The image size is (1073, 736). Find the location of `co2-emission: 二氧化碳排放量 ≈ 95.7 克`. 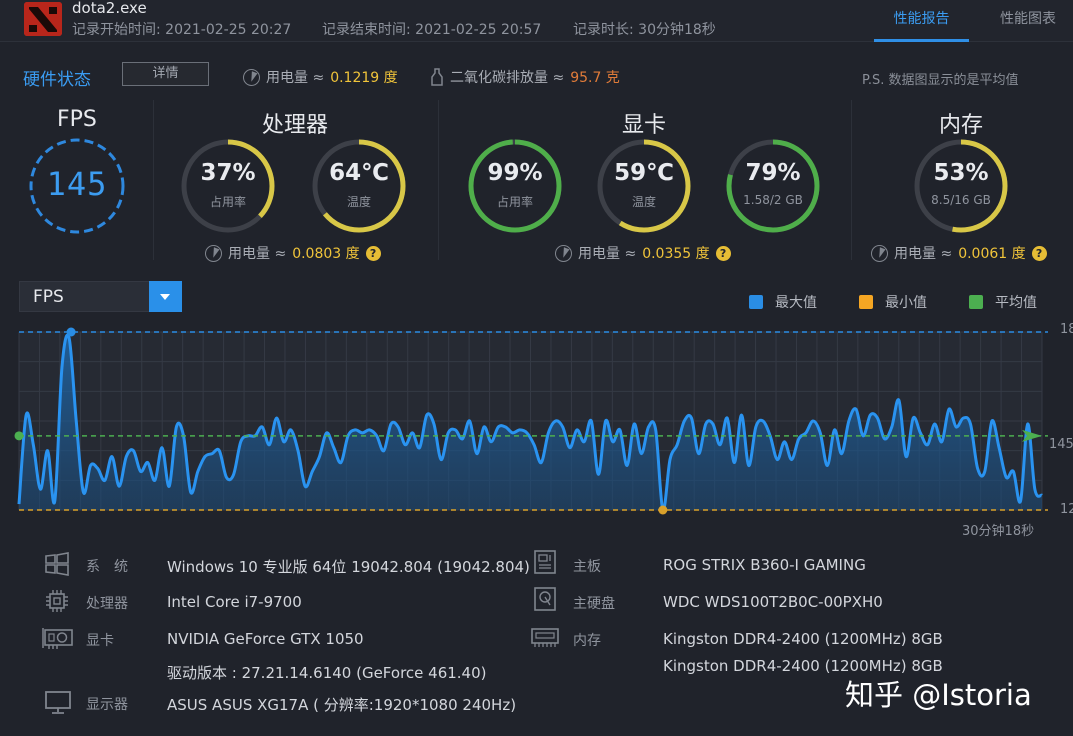

co2-emission: 二氧化碳排放量 ≈ 95.7 克 is located at coordinates (525, 77).